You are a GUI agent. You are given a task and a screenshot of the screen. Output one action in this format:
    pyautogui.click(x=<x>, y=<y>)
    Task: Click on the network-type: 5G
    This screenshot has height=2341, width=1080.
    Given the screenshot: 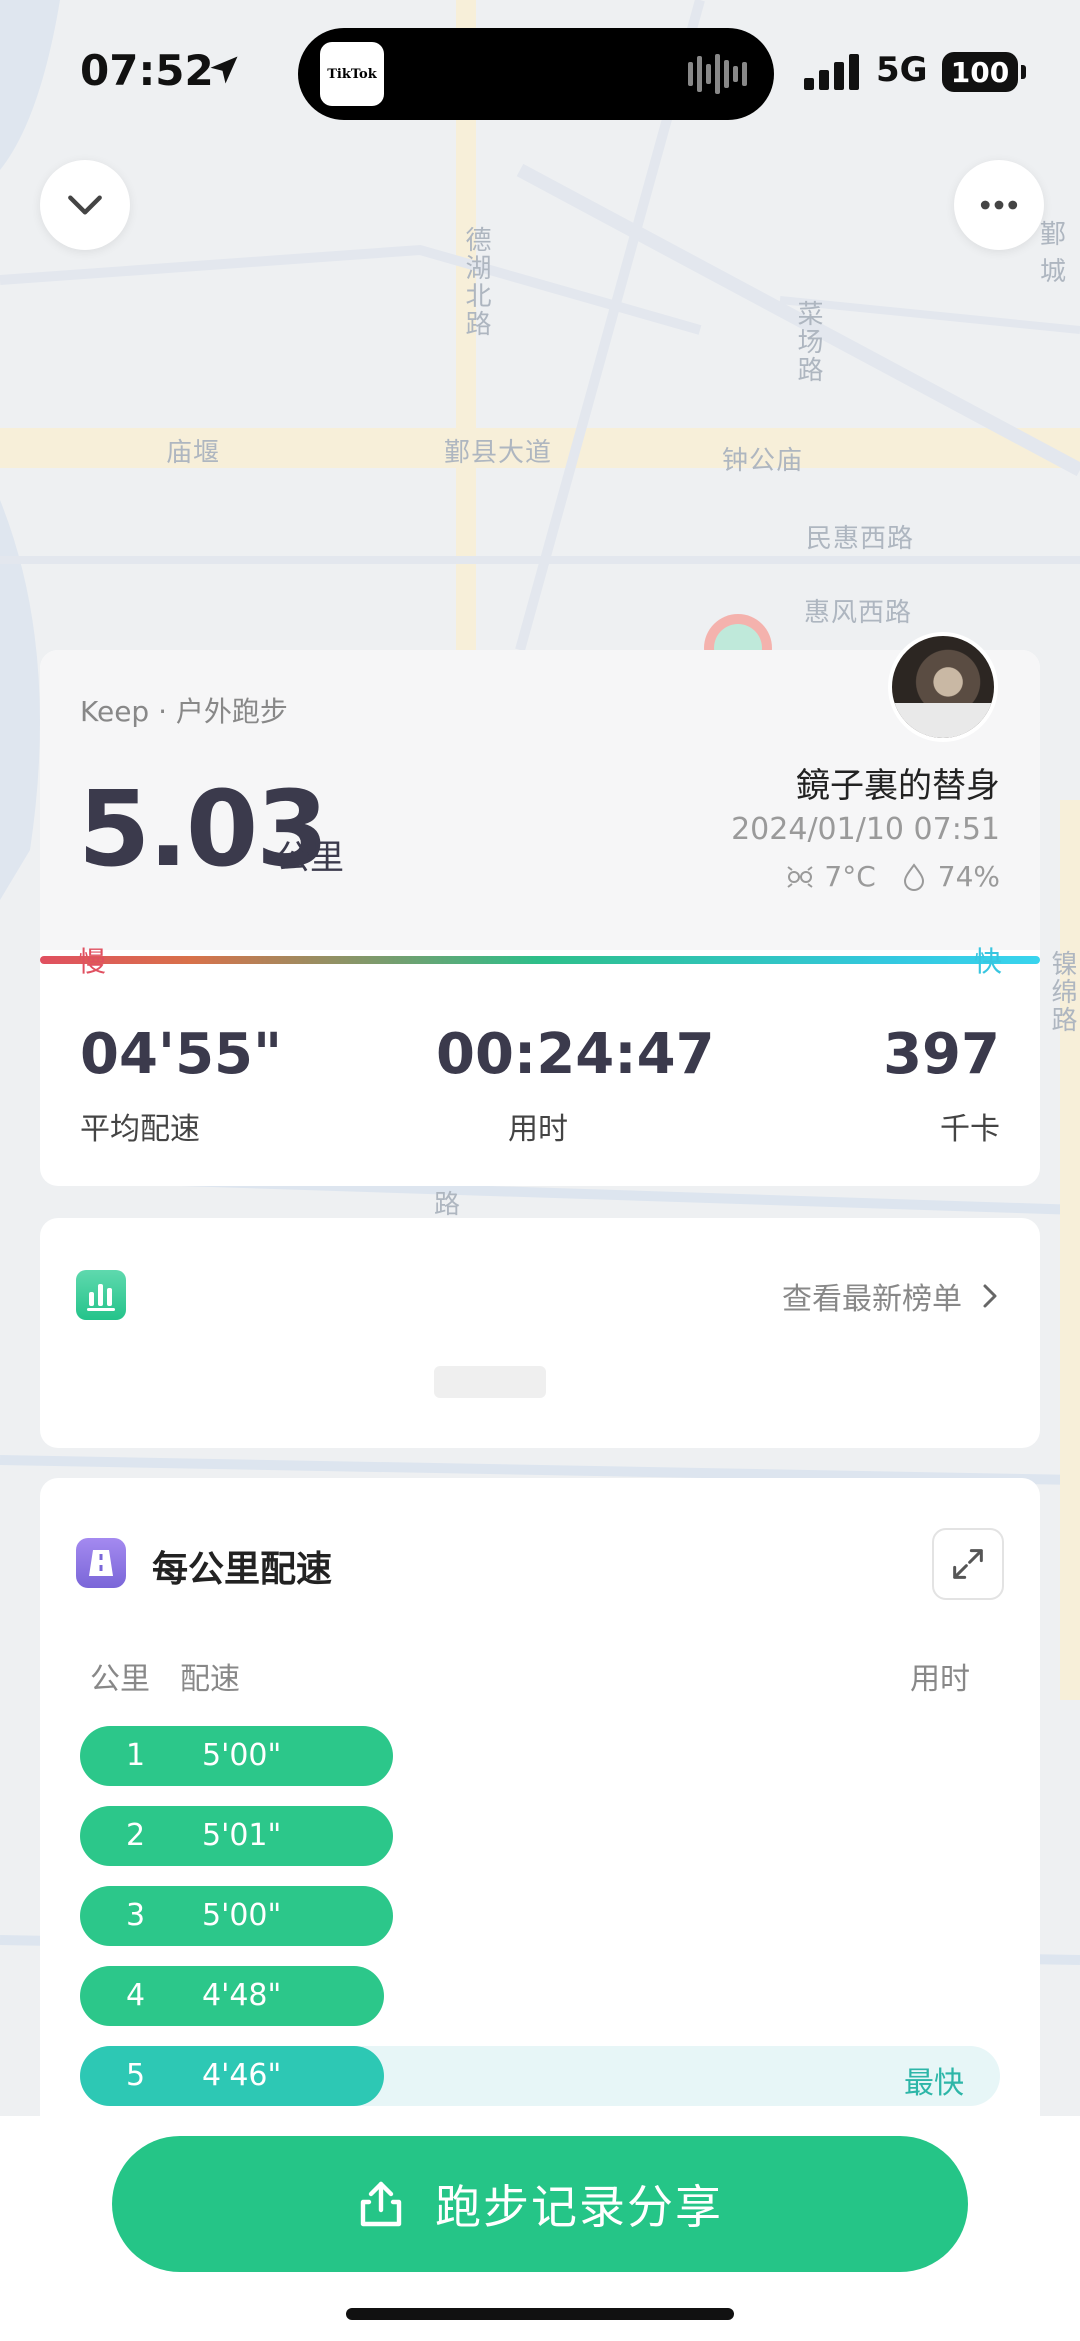 What is the action you would take?
    pyautogui.click(x=902, y=70)
    